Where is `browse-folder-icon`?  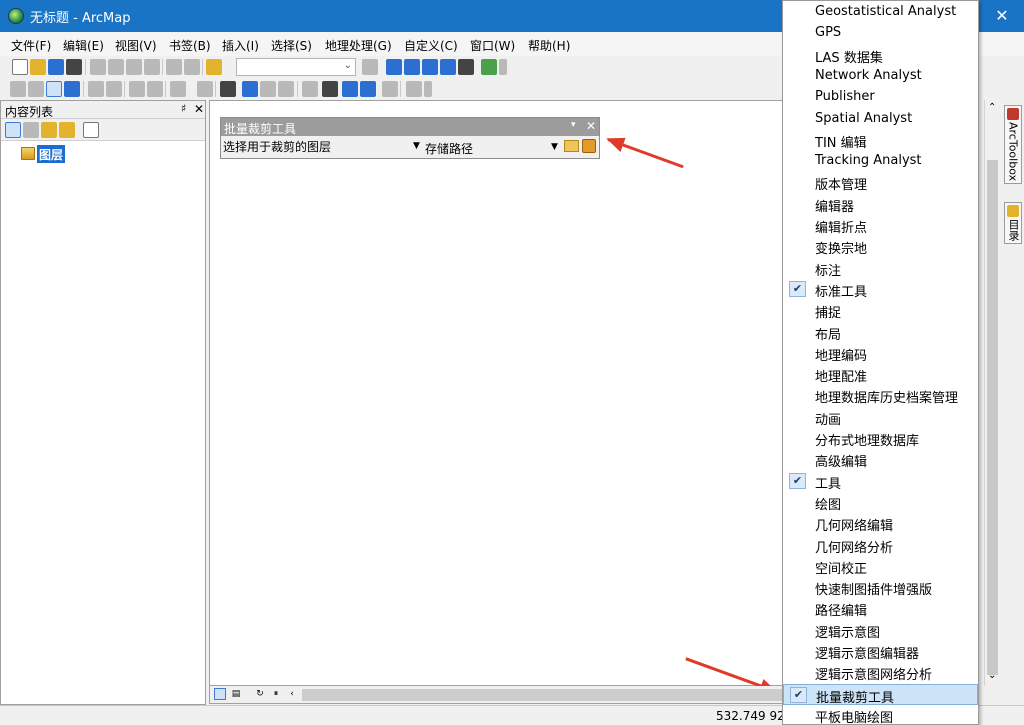
browse-folder-icon is located at coordinates (571, 146).